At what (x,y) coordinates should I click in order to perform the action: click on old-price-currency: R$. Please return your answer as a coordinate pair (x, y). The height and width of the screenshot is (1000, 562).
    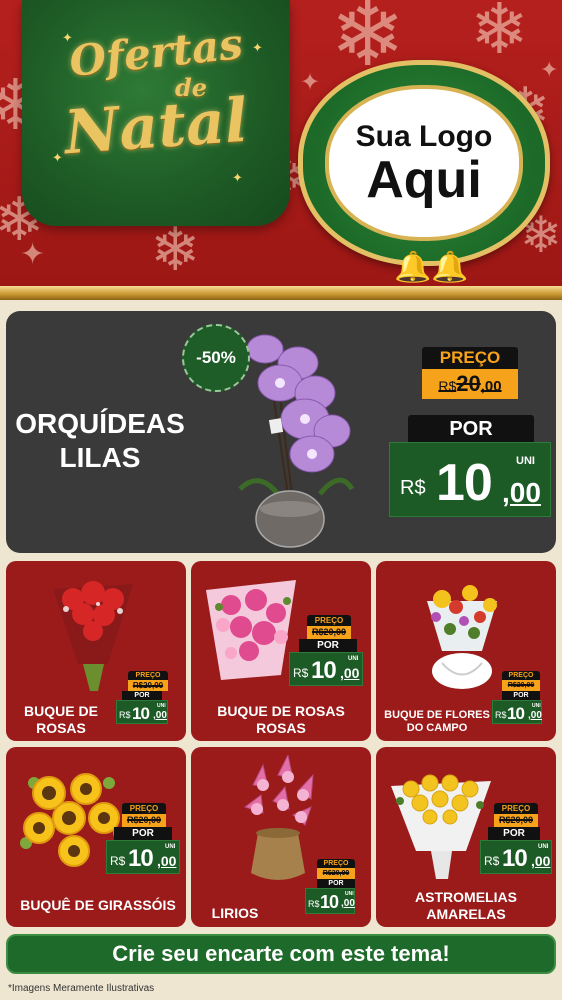
    Looking at the image, I should click on (447, 386).